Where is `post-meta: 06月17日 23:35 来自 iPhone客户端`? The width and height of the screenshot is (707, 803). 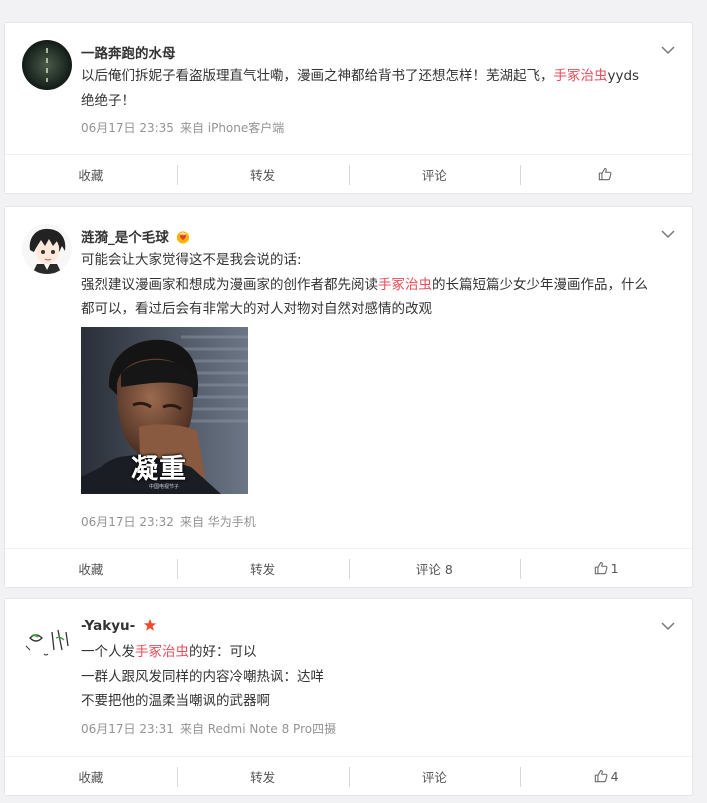
post-meta: 06月17日 23:35 来自 iPhone客户端 is located at coordinates (182, 127).